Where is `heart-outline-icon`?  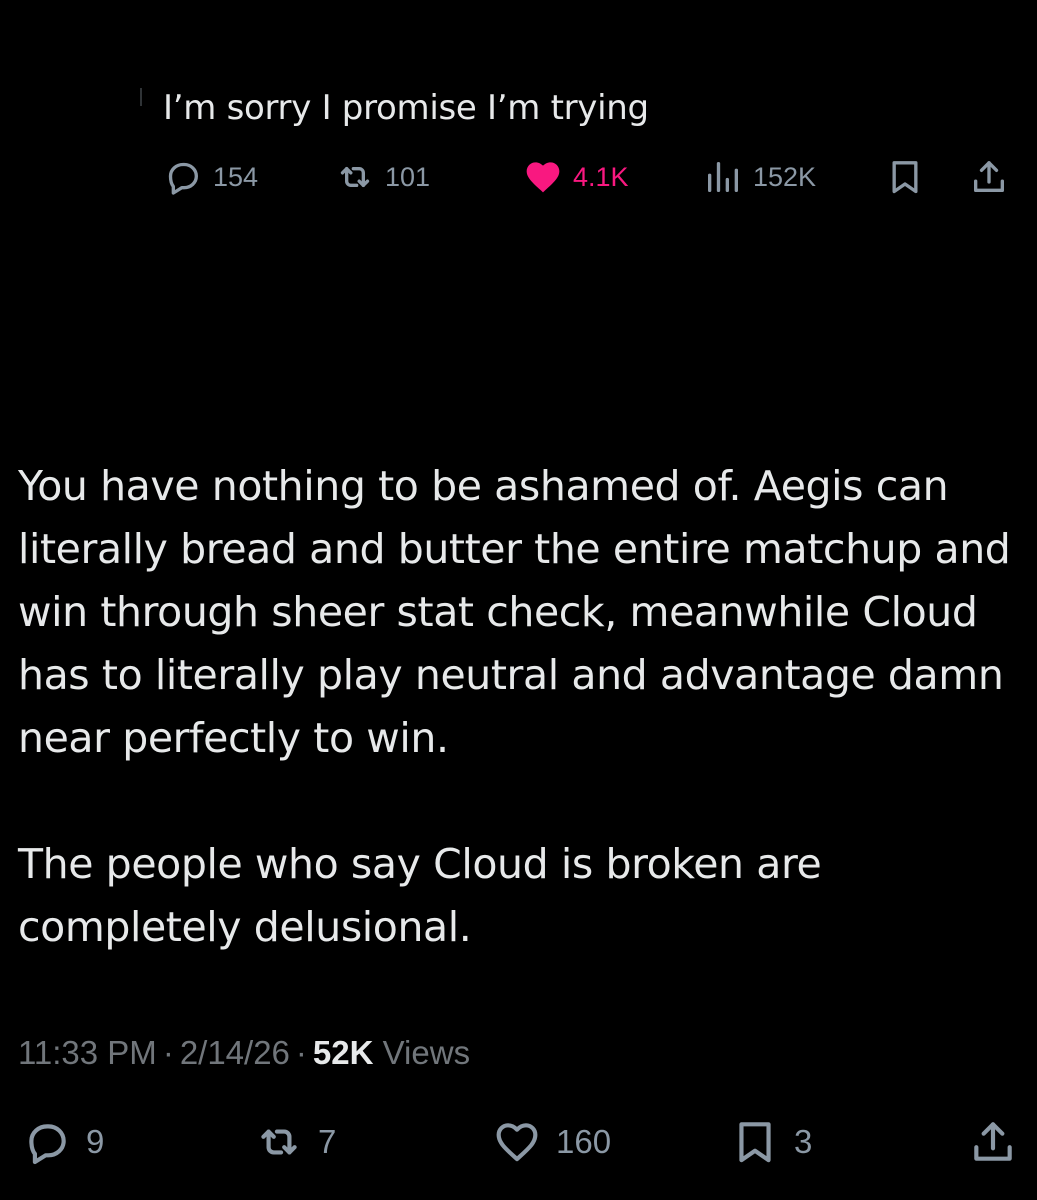
heart-outline-icon is located at coordinates (517, 1142).